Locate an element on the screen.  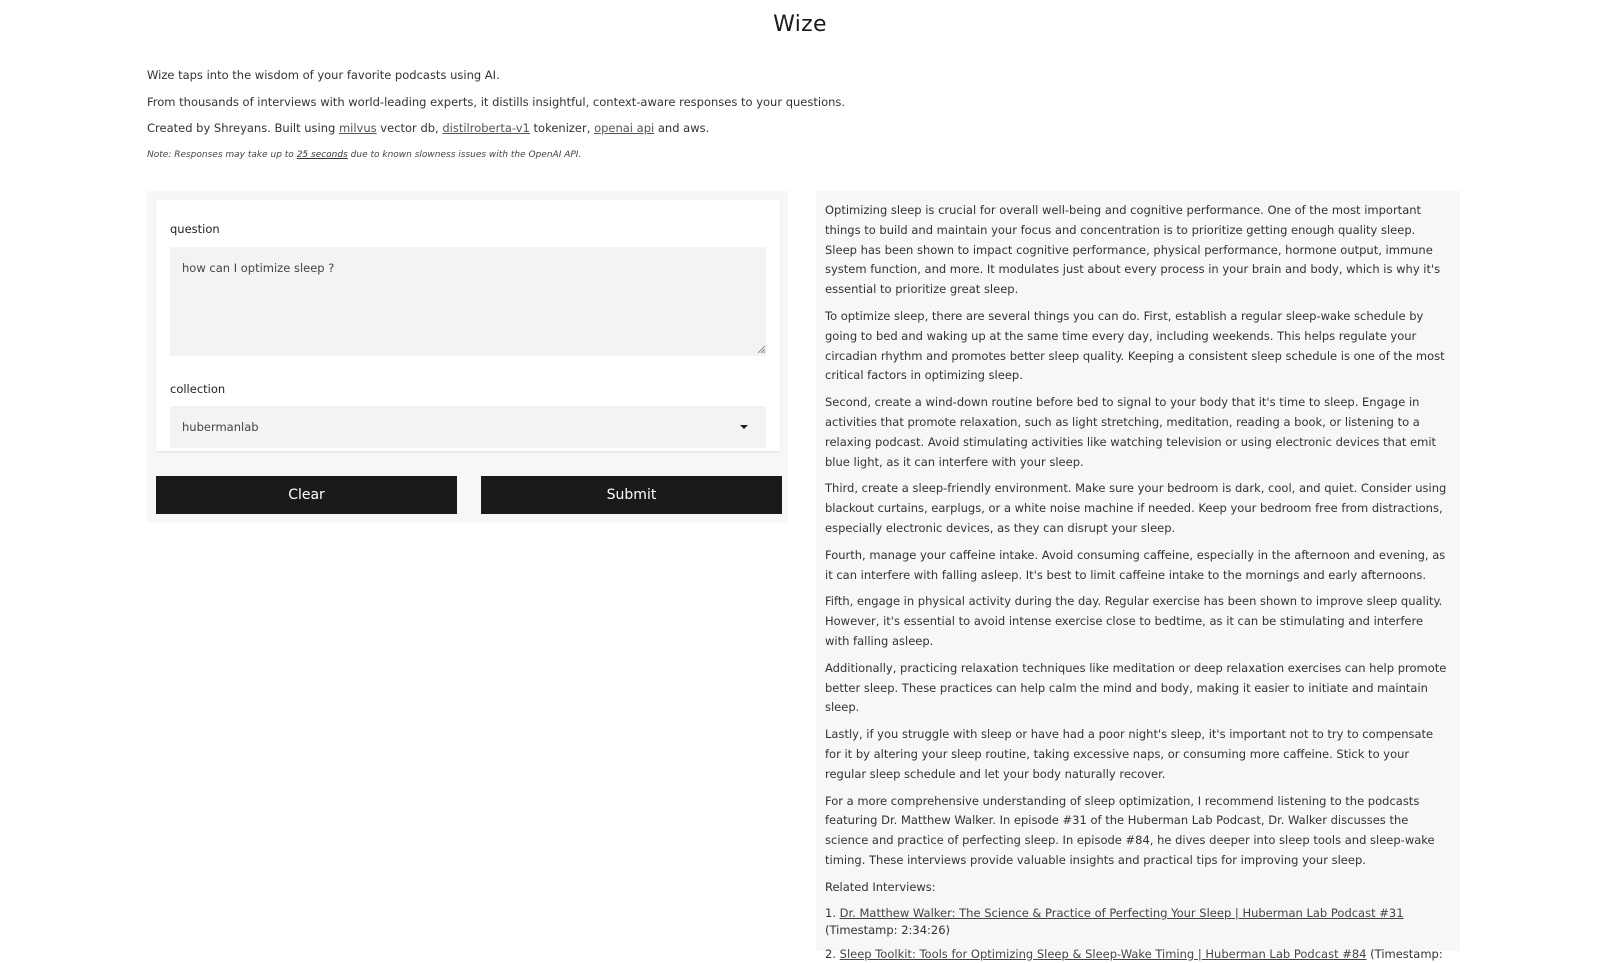
note-prefix: Note: Responses may take up to is located at coordinates (222, 155).